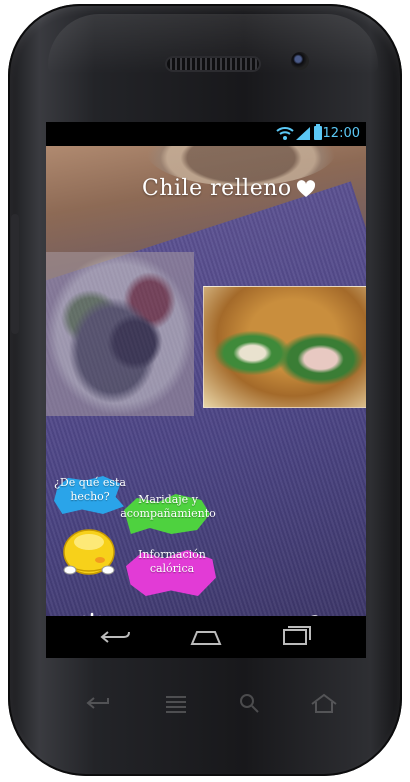 The height and width of the screenshot is (782, 410). I want to click on front-camera, so click(300, 61).